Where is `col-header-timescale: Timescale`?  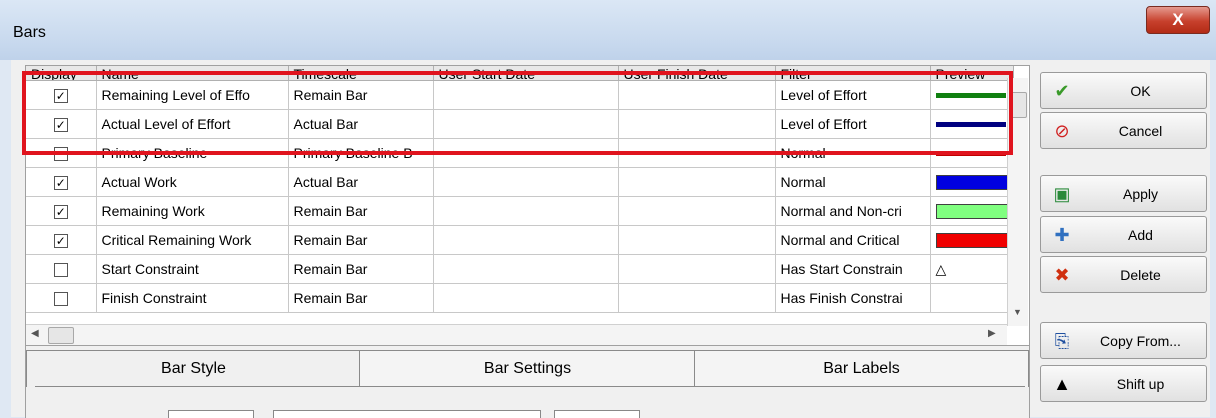 col-header-timescale: Timescale is located at coordinates (361, 73).